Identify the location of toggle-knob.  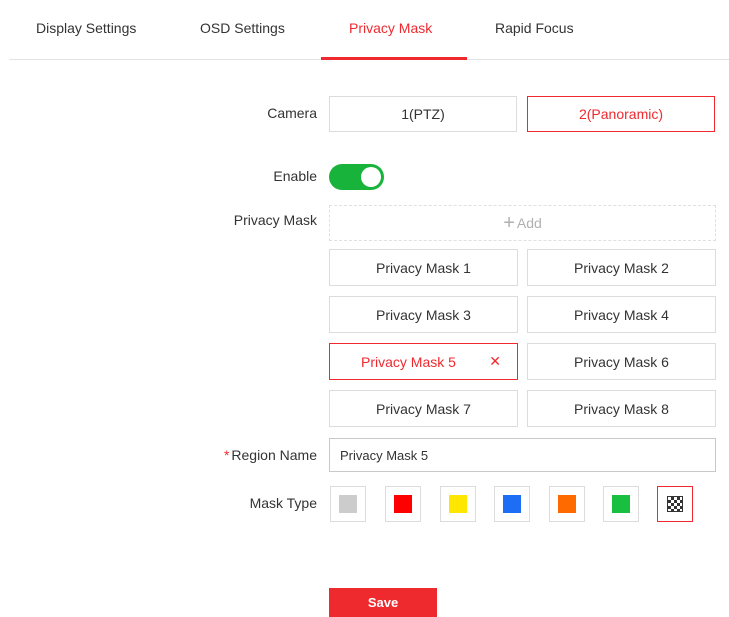
(371, 177).